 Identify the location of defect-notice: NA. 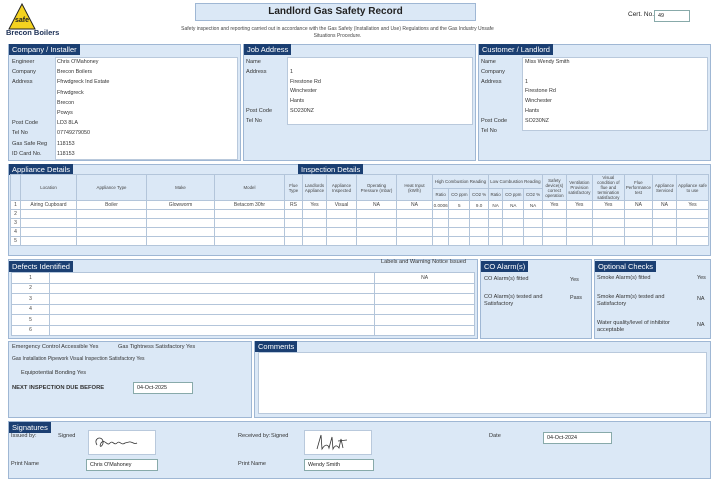
(424, 278).